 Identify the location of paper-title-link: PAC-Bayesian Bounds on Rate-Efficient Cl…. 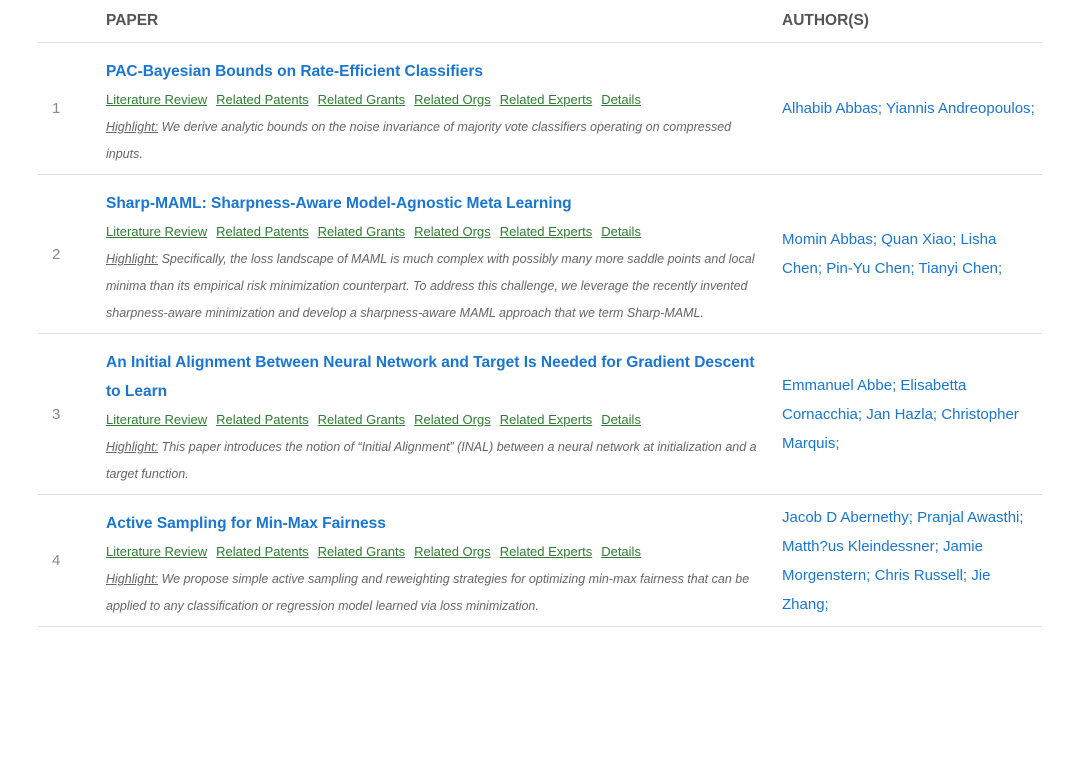
(437, 71).